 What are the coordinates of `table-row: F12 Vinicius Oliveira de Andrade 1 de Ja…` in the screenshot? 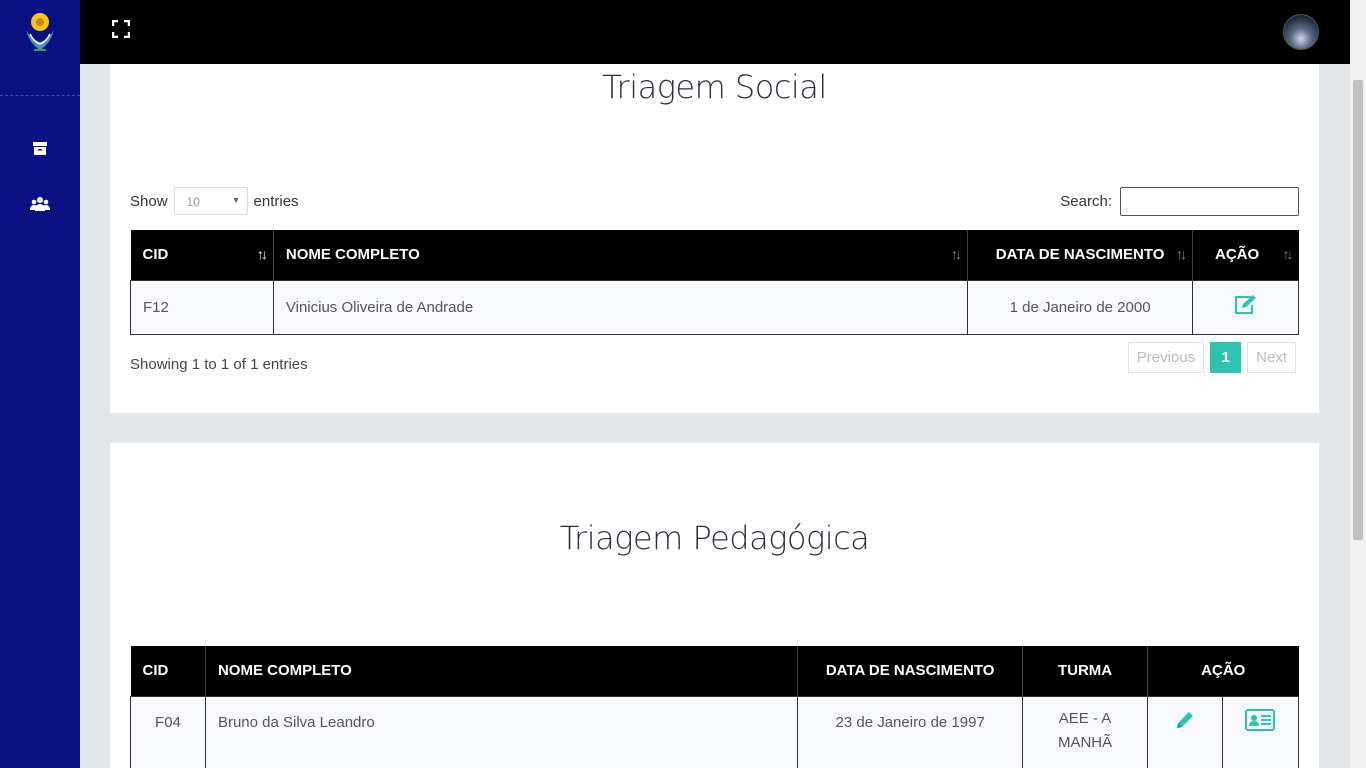 It's located at (714, 307).